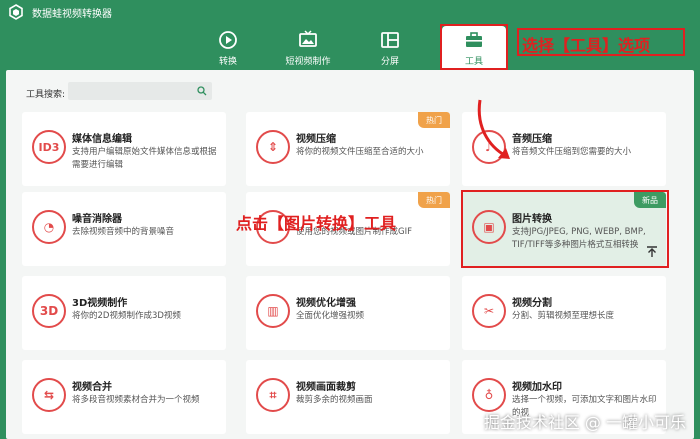 This screenshot has height=439, width=700. What do you see at coordinates (49, 395) in the screenshot?
I see `merge-icon: ⇆` at bounding box center [49, 395].